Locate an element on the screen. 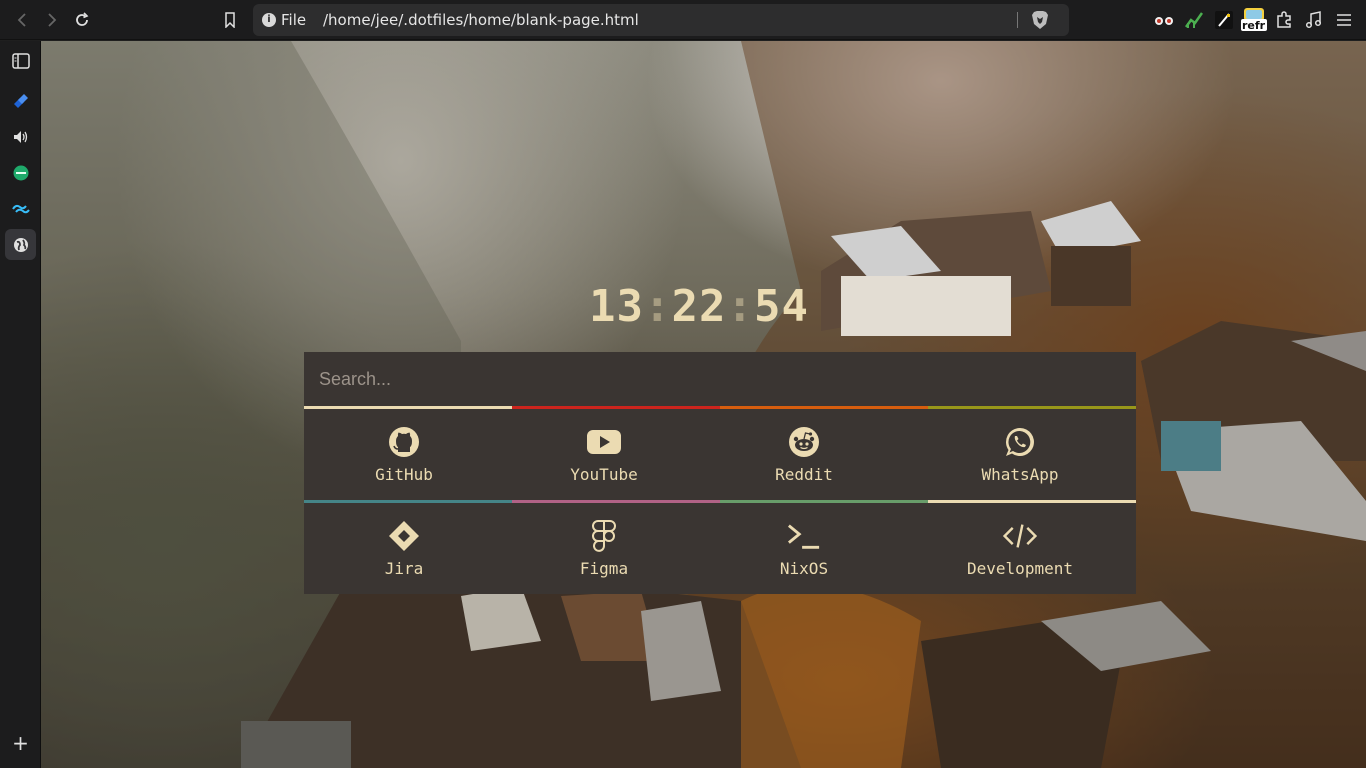 This screenshot has height=768, width=1366. link-label: Figma is located at coordinates (604, 568).